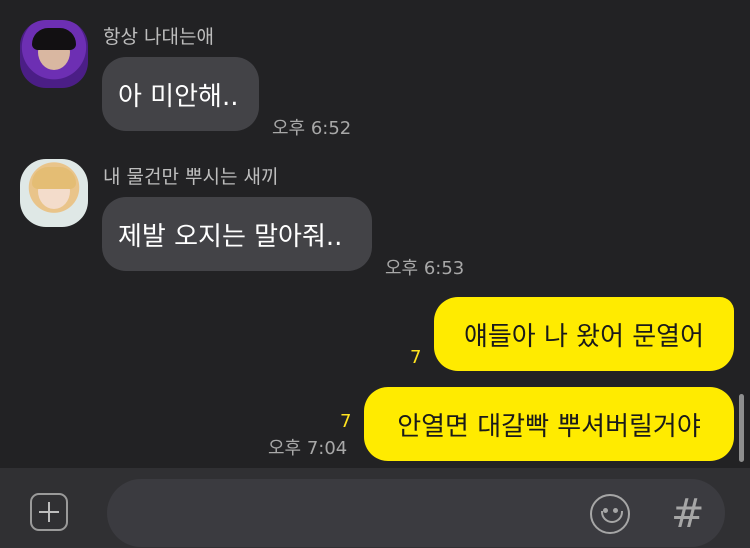 The image size is (750, 548). What do you see at coordinates (425, 268) in the screenshot?
I see `message-time: 오후 6:53` at bounding box center [425, 268].